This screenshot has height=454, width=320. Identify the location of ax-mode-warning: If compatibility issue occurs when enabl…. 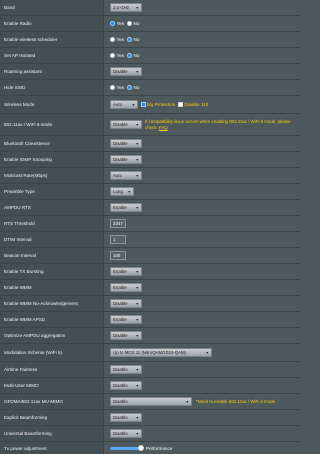
(218, 124).